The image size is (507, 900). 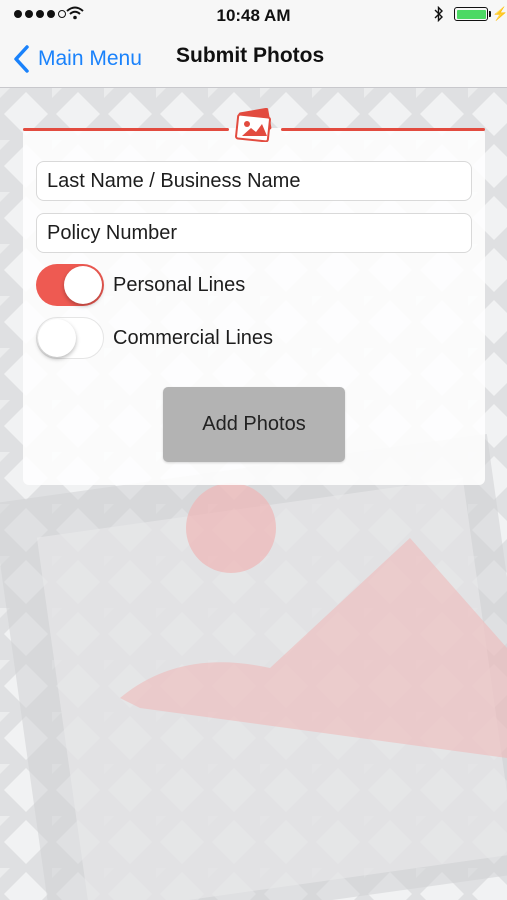 I want to click on status-bar: 10:48 AM ⚡, so click(x=253, y=15).